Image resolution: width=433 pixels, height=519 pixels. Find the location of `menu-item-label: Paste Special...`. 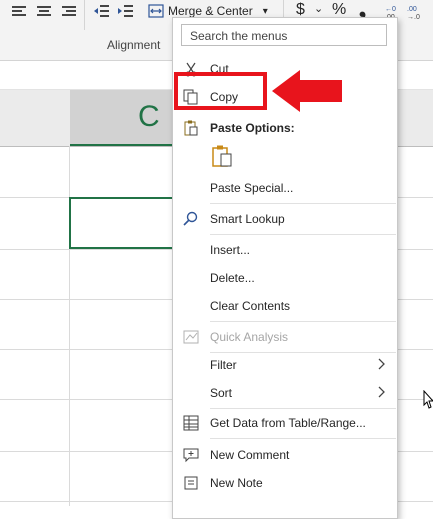

menu-item-label: Paste Special... is located at coordinates (252, 188).